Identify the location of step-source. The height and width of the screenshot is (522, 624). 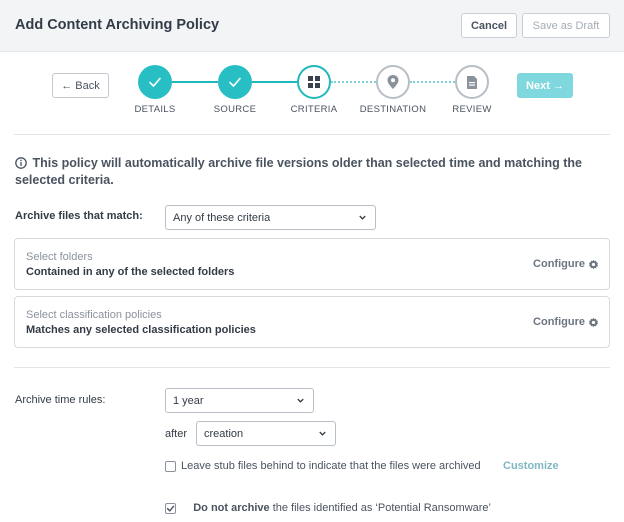
(235, 82).